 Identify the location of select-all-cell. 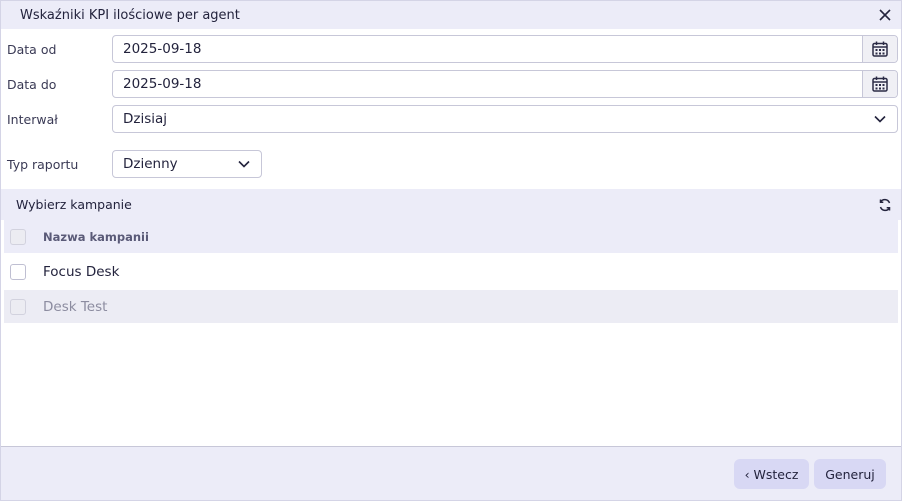
(17, 236).